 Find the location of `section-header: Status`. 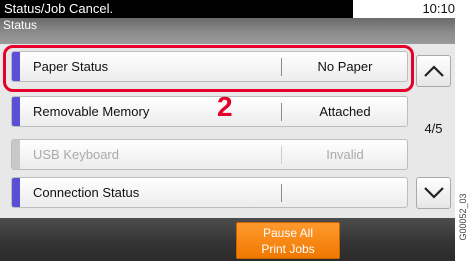

section-header: Status is located at coordinates (227, 31).